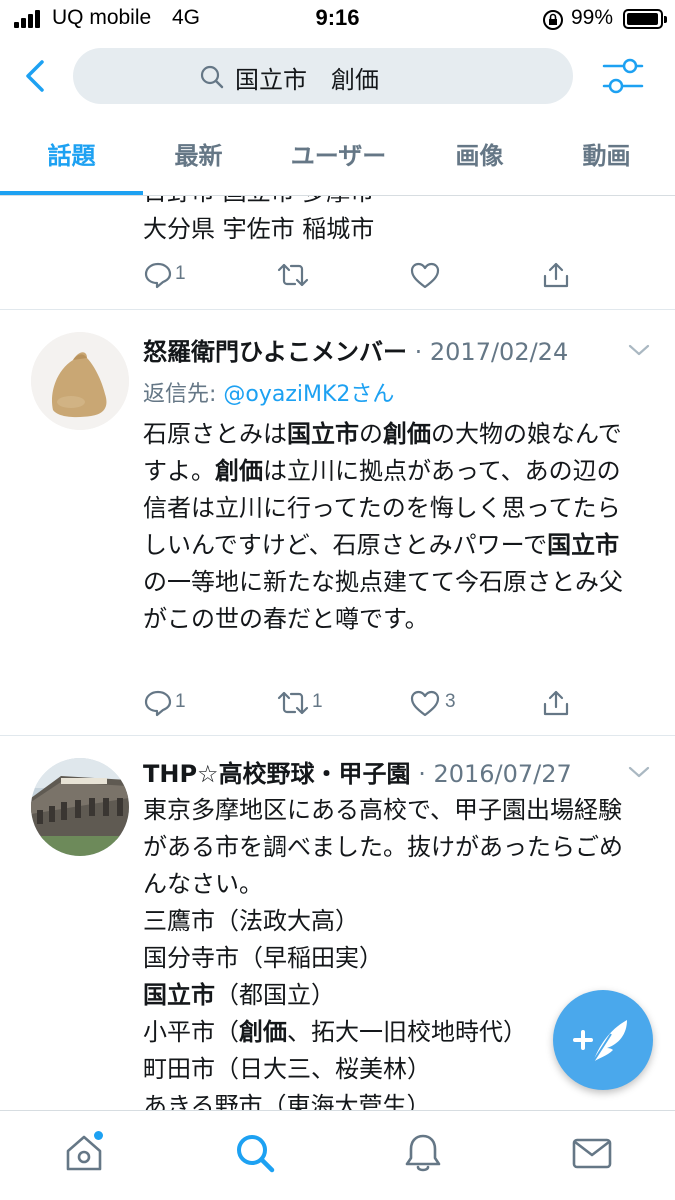  What do you see at coordinates (307, 80) in the screenshot?
I see `search-query: 国立市 創価` at bounding box center [307, 80].